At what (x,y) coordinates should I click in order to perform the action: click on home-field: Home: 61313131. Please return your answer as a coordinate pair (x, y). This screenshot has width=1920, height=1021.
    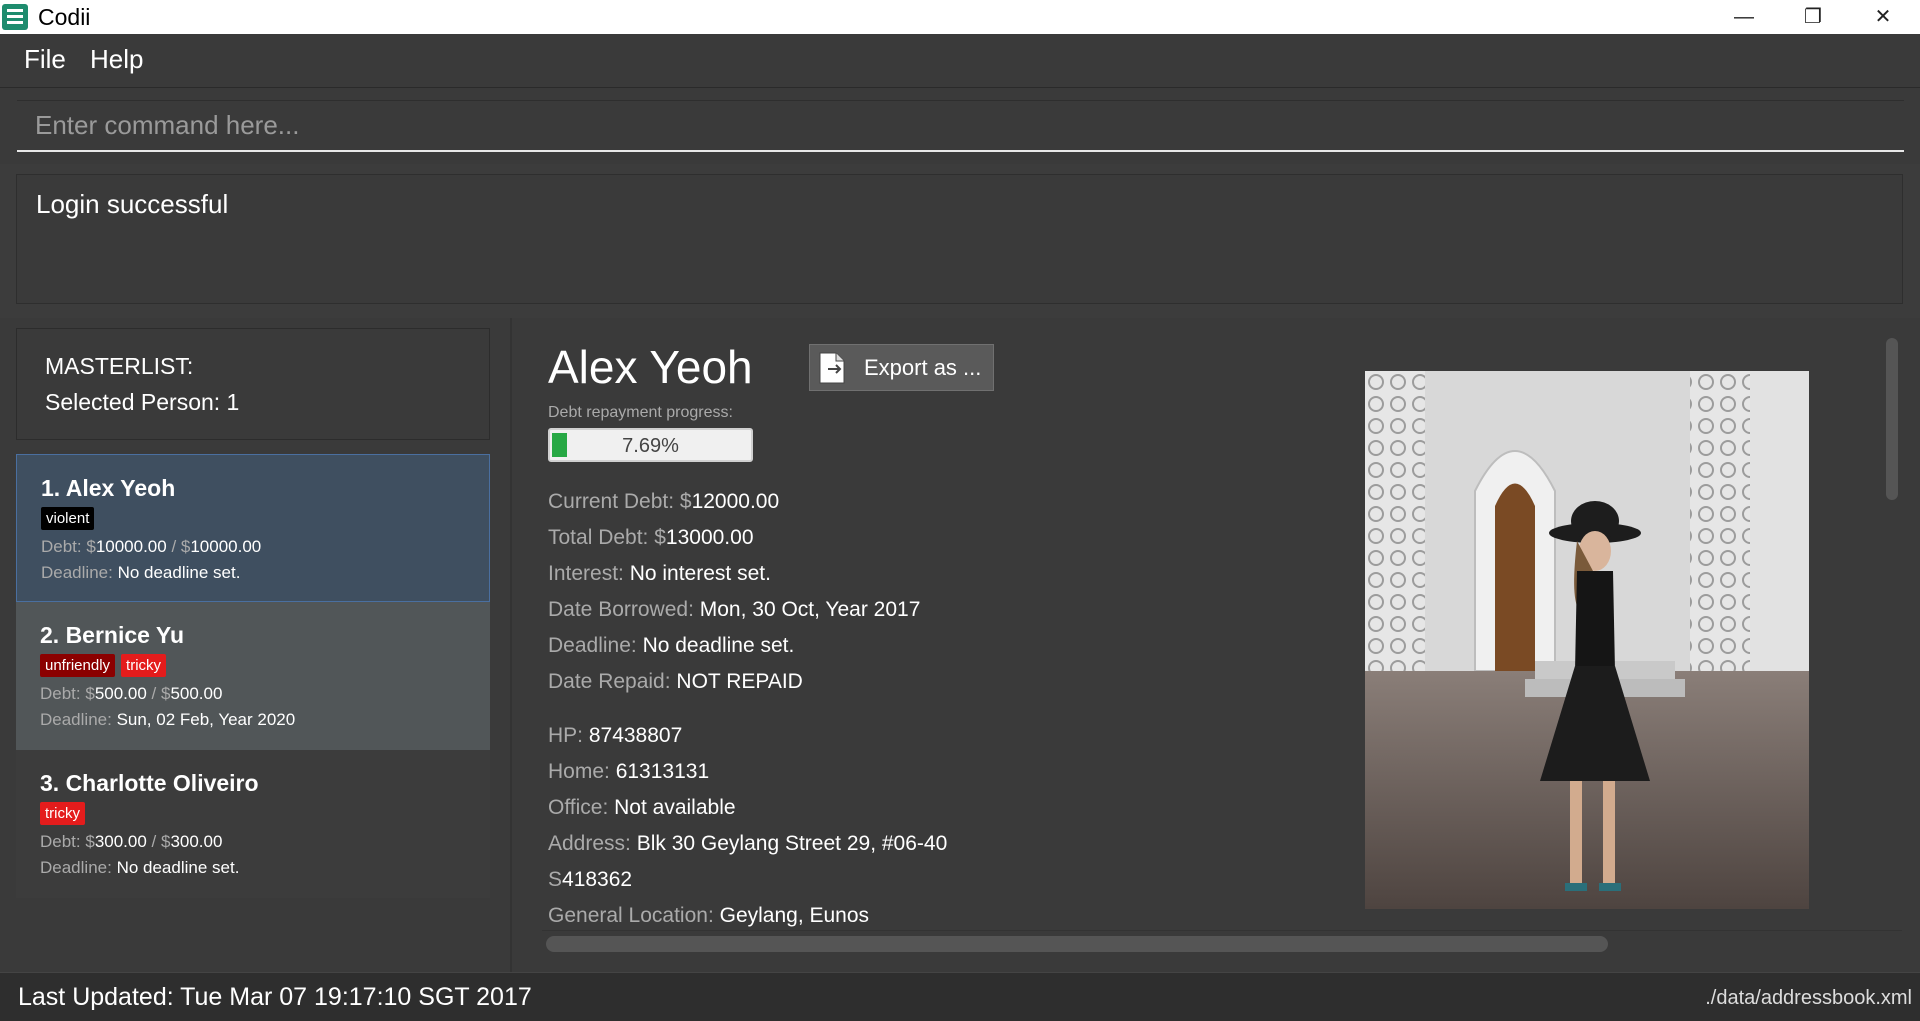
    Looking at the image, I should click on (629, 771).